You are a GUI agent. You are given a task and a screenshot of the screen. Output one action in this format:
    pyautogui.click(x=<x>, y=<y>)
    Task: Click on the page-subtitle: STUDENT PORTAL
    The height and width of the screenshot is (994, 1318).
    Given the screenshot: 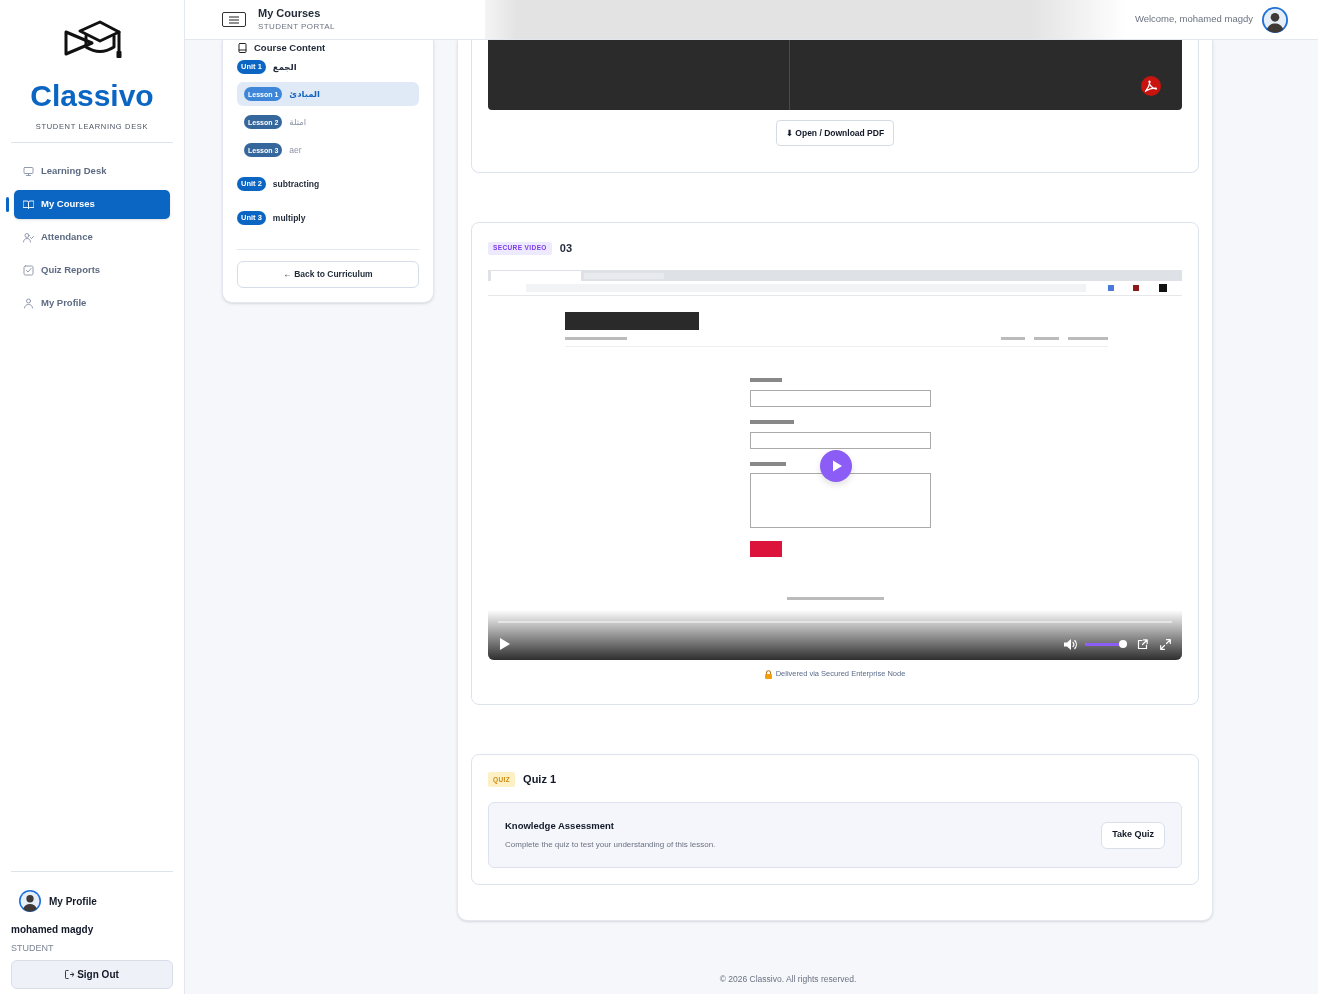 What is the action you would take?
    pyautogui.click(x=296, y=27)
    